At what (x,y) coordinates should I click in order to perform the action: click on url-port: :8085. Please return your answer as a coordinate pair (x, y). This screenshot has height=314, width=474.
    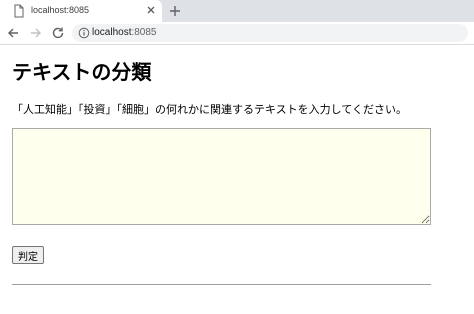
    Looking at the image, I should click on (144, 32).